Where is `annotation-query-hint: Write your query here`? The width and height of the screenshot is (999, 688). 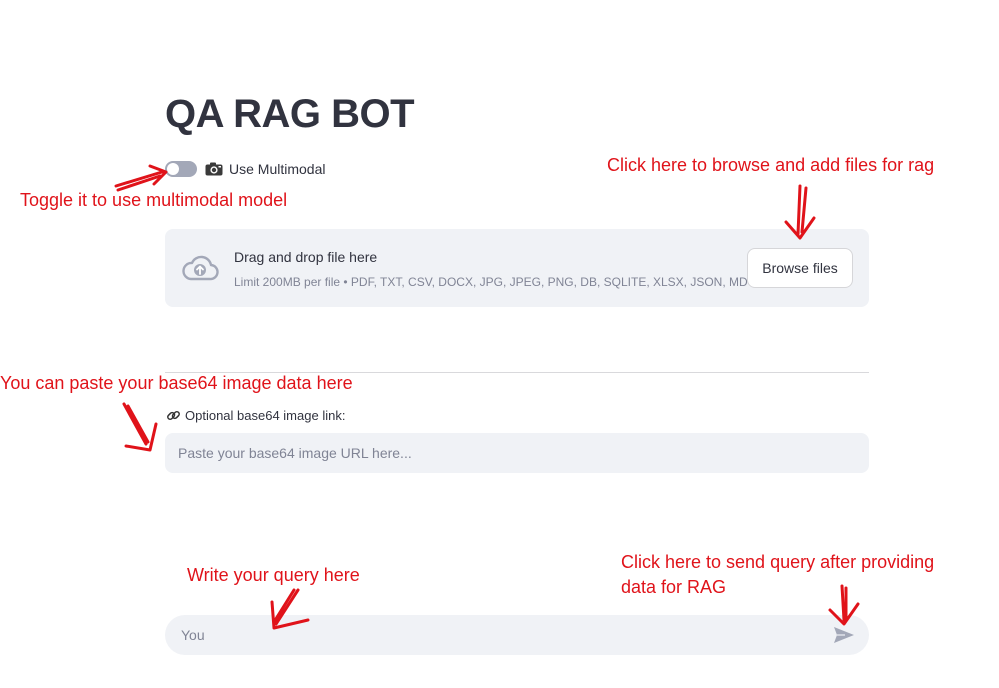 annotation-query-hint: Write your query here is located at coordinates (273, 575).